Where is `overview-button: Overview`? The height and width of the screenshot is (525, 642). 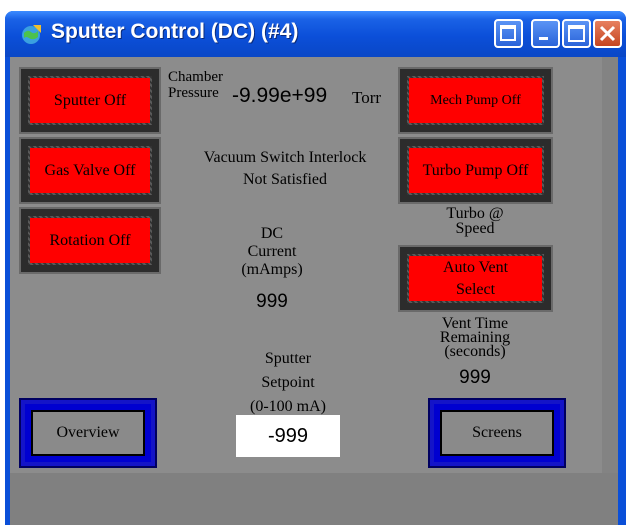 overview-button: Overview is located at coordinates (88, 433).